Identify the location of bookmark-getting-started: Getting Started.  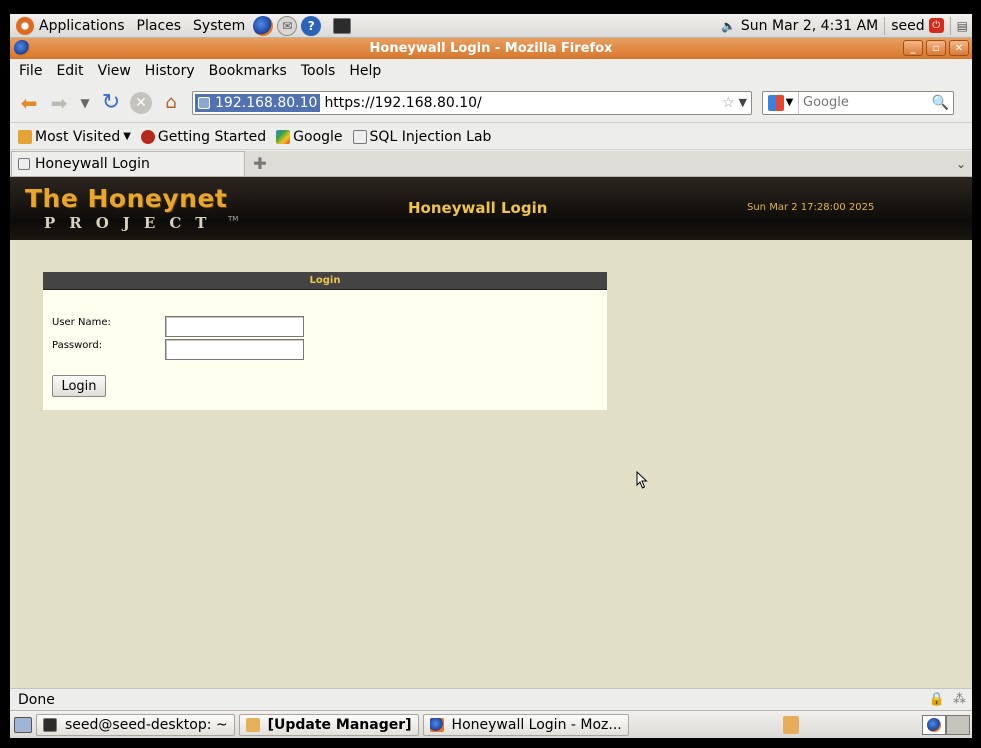
(203, 137).